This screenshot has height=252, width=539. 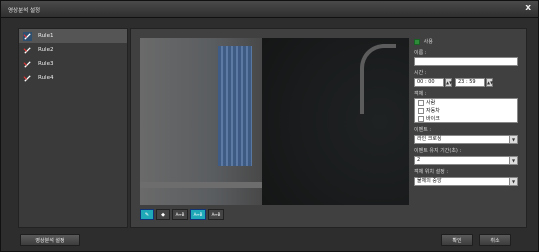 I want to click on use-checkbox, so click(x=417, y=41).